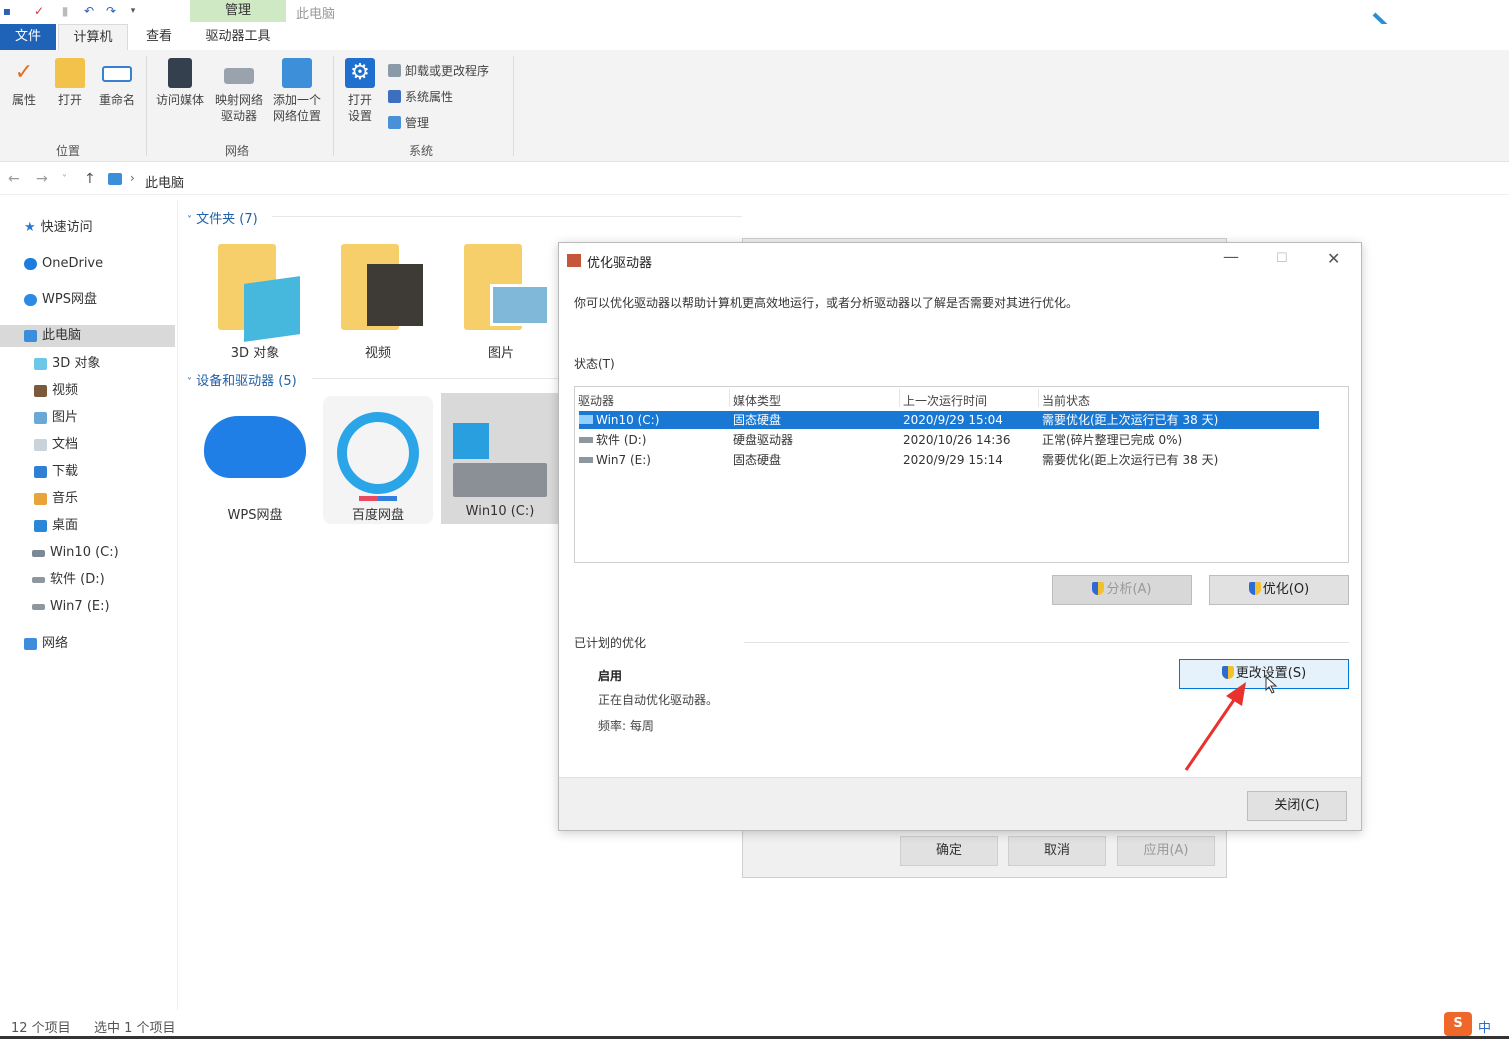 This screenshot has width=1509, height=1039. I want to click on nav-music: 音乐, so click(56, 499).